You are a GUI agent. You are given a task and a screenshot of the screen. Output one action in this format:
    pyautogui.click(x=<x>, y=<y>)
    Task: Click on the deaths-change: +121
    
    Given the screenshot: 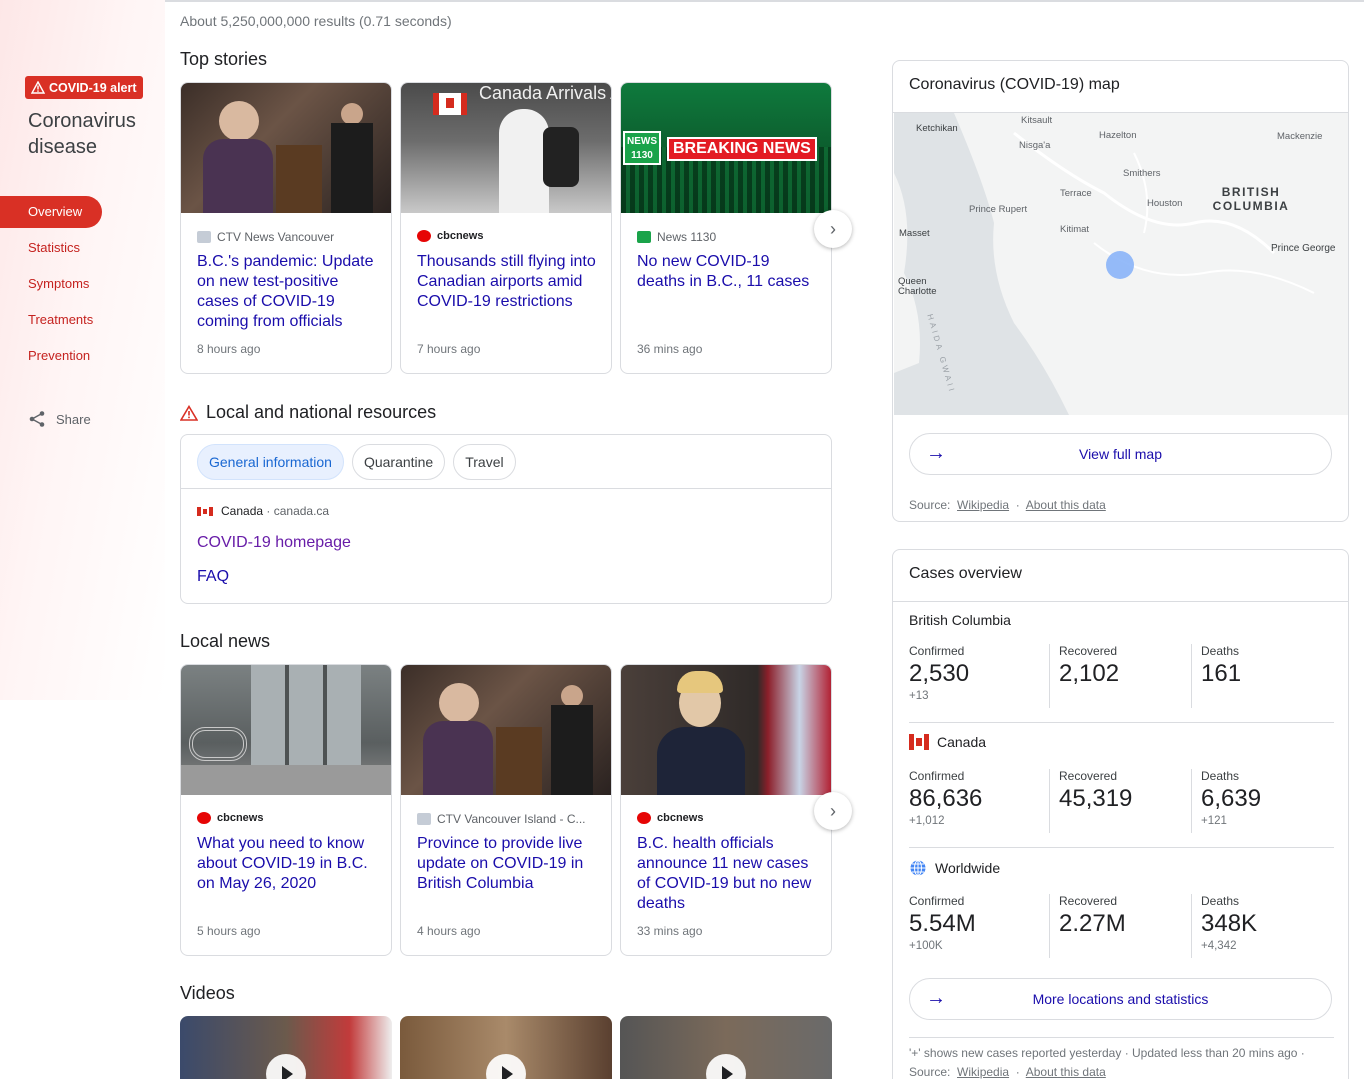 What is the action you would take?
    pyautogui.click(x=1214, y=821)
    